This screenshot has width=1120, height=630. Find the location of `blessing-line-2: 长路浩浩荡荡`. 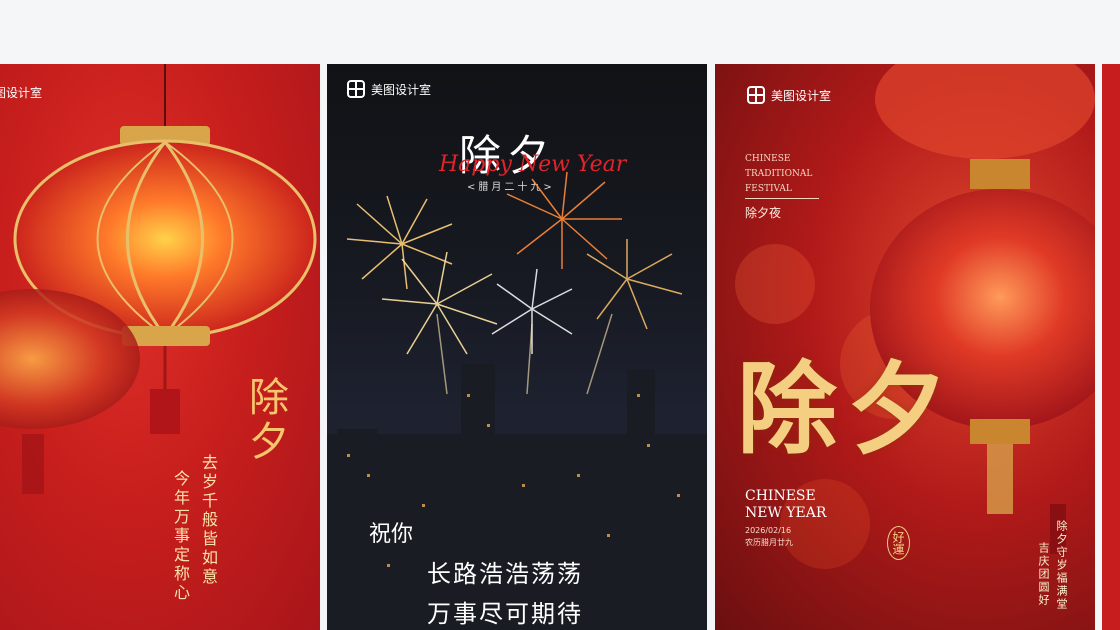

blessing-line-2: 长路浩浩荡荡 is located at coordinates (505, 574).